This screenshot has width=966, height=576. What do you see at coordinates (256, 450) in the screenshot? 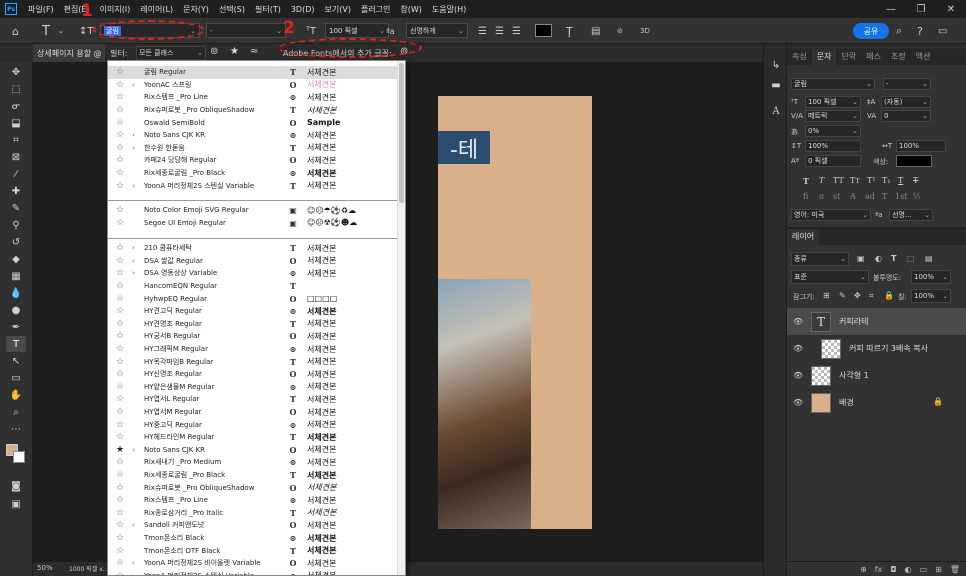
I see `font-list-item: ★ › Noto Sans CJK KR O 서체견본` at bounding box center [256, 450].